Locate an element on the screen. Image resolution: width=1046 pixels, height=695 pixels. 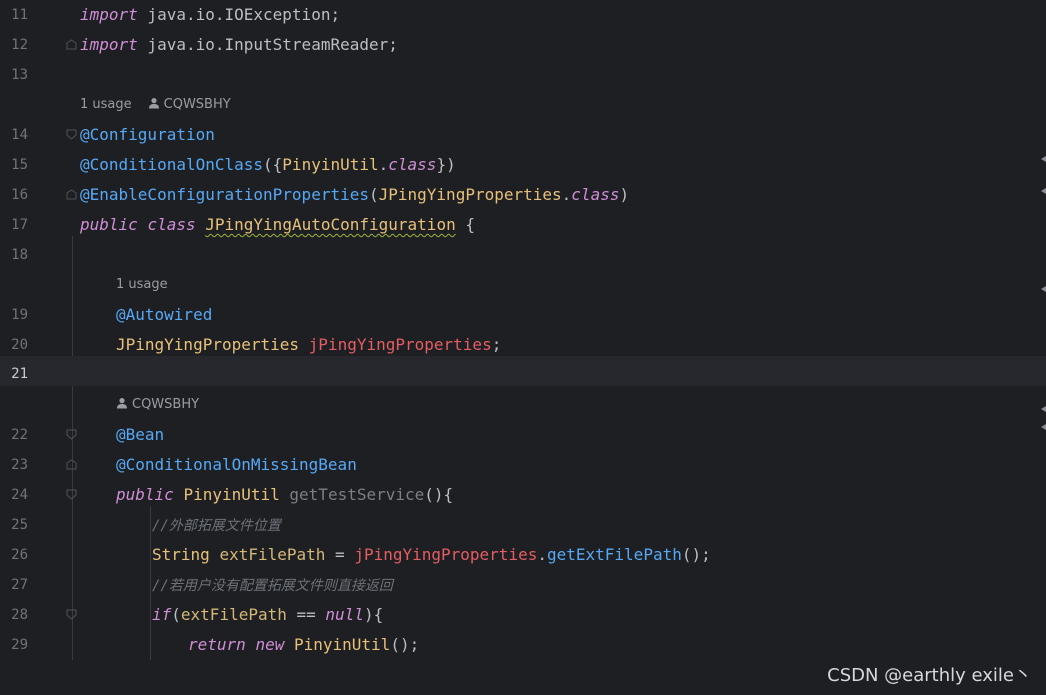
line-number: 18 is located at coordinates (19, 255).